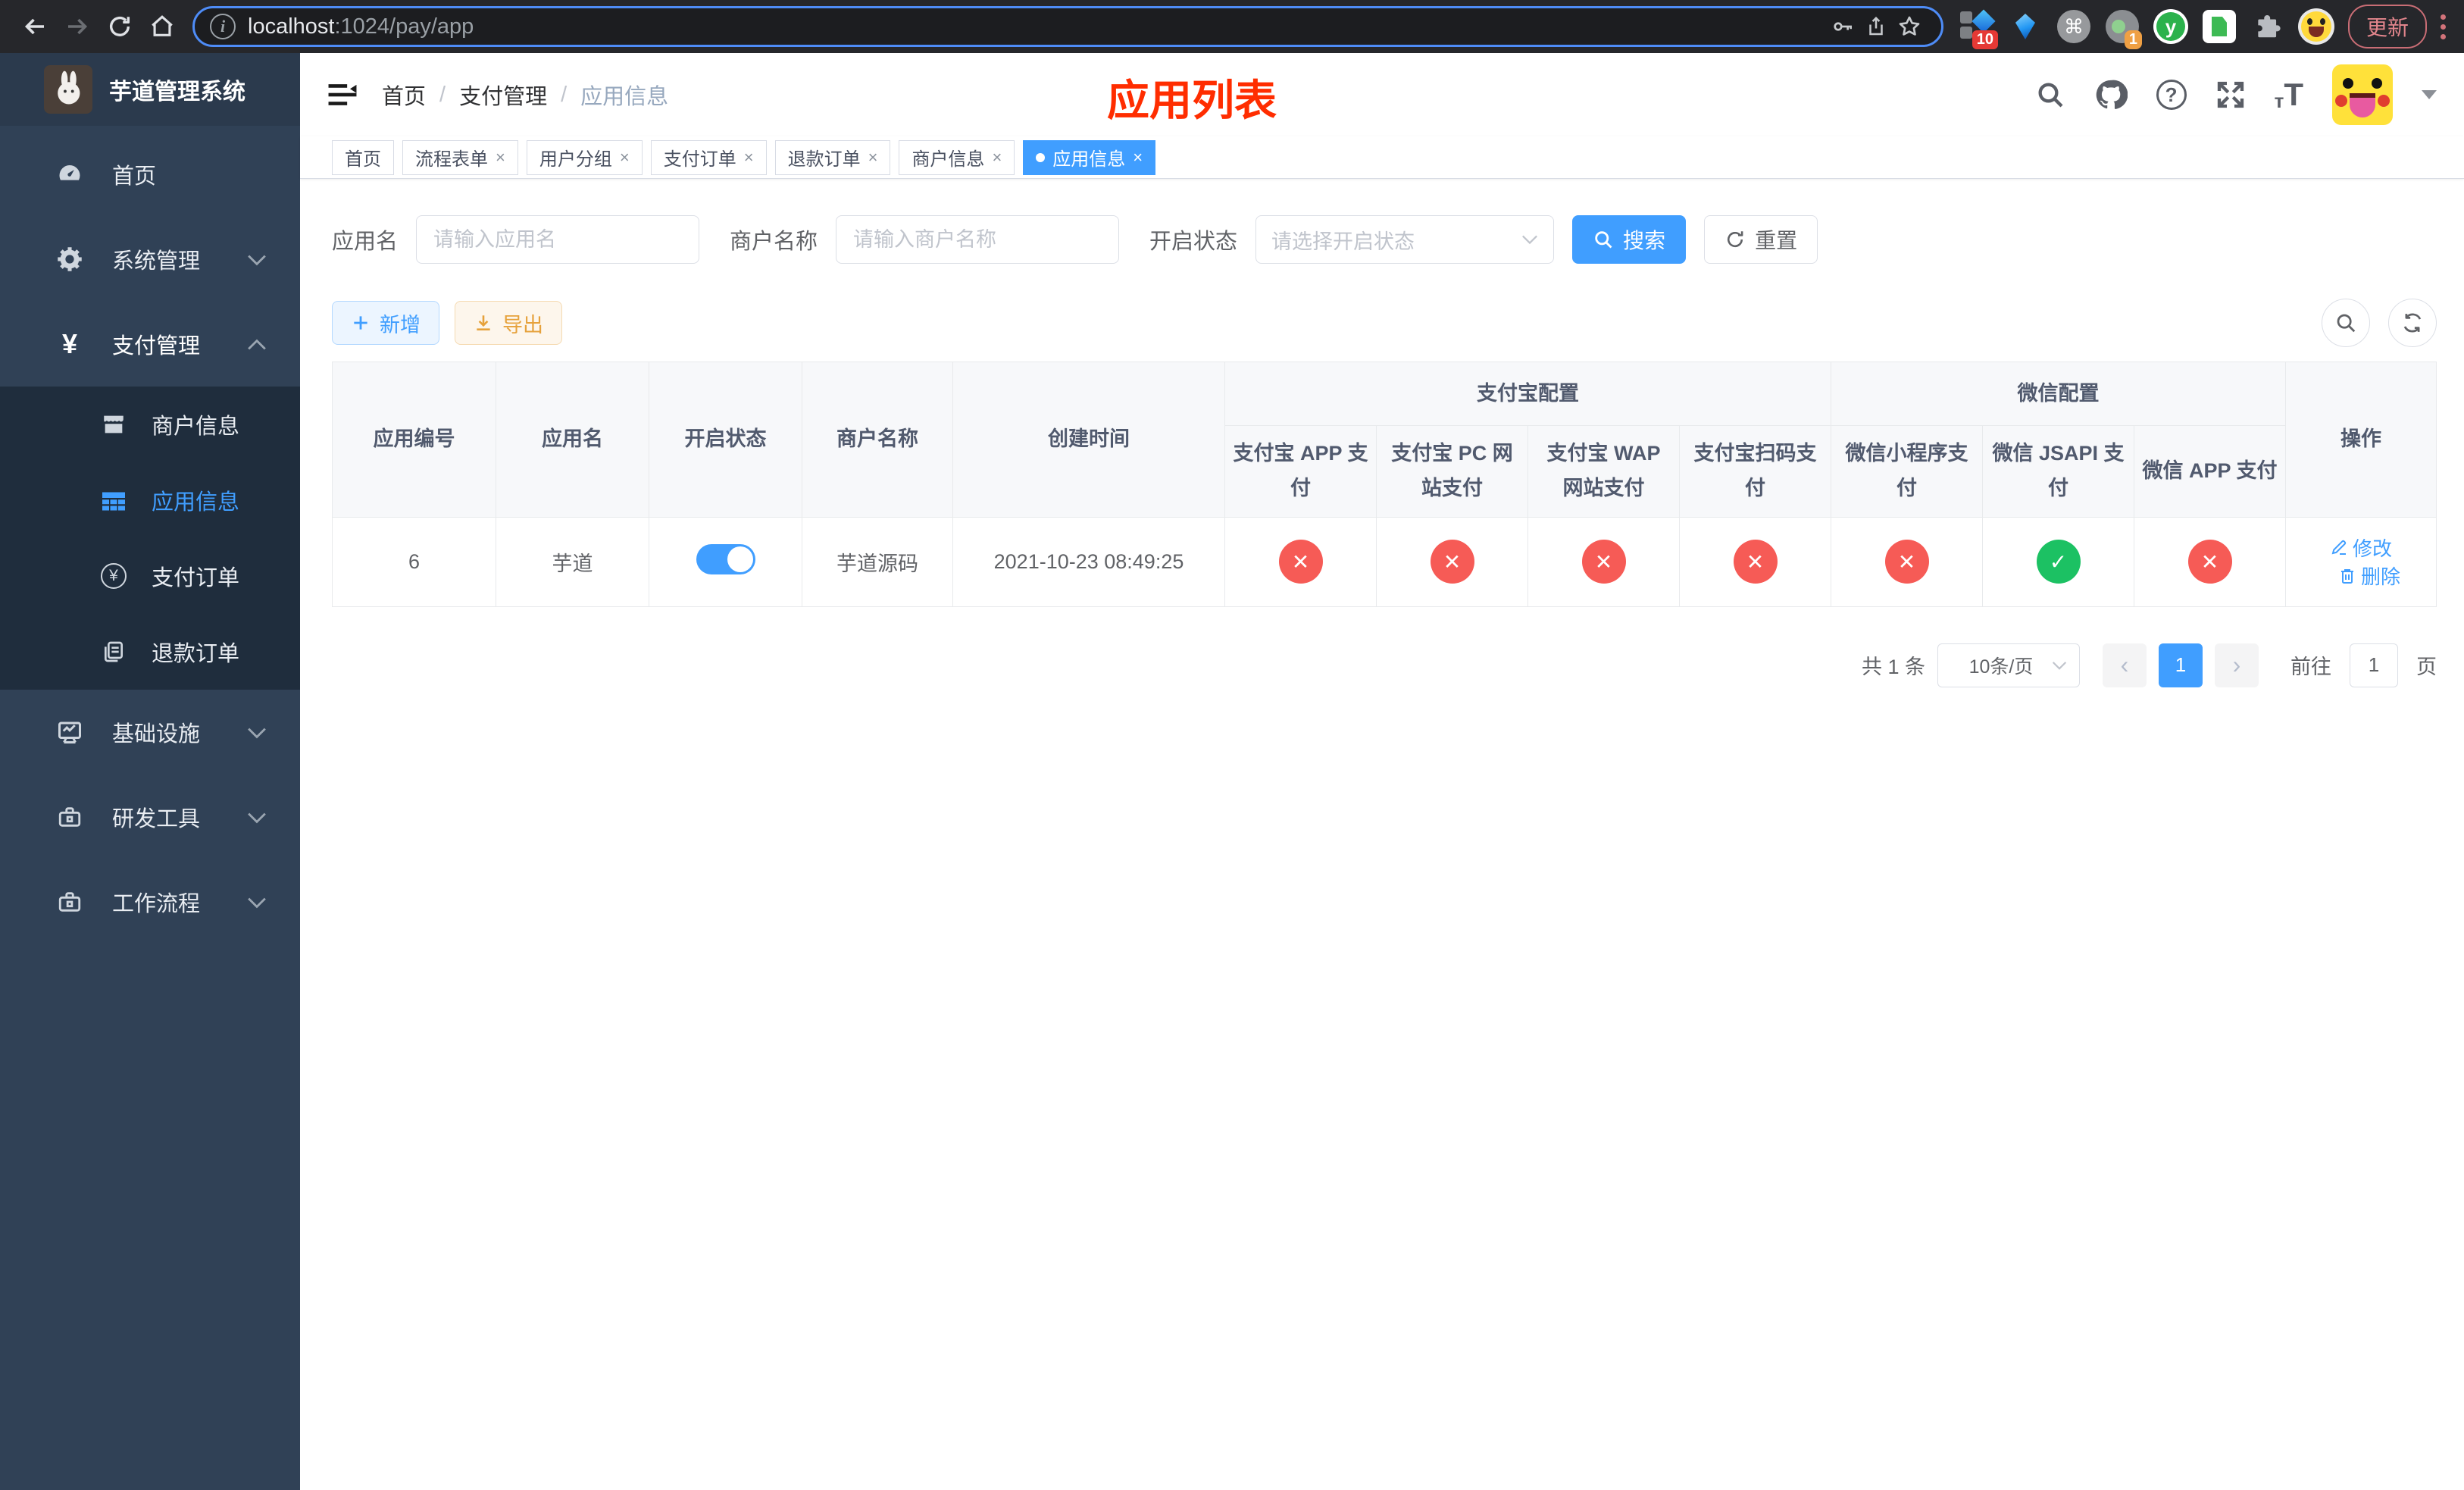 The image size is (2464, 1490). What do you see at coordinates (957, 157) in the screenshot?
I see `tab-merchant-info: 商户信息 ×` at bounding box center [957, 157].